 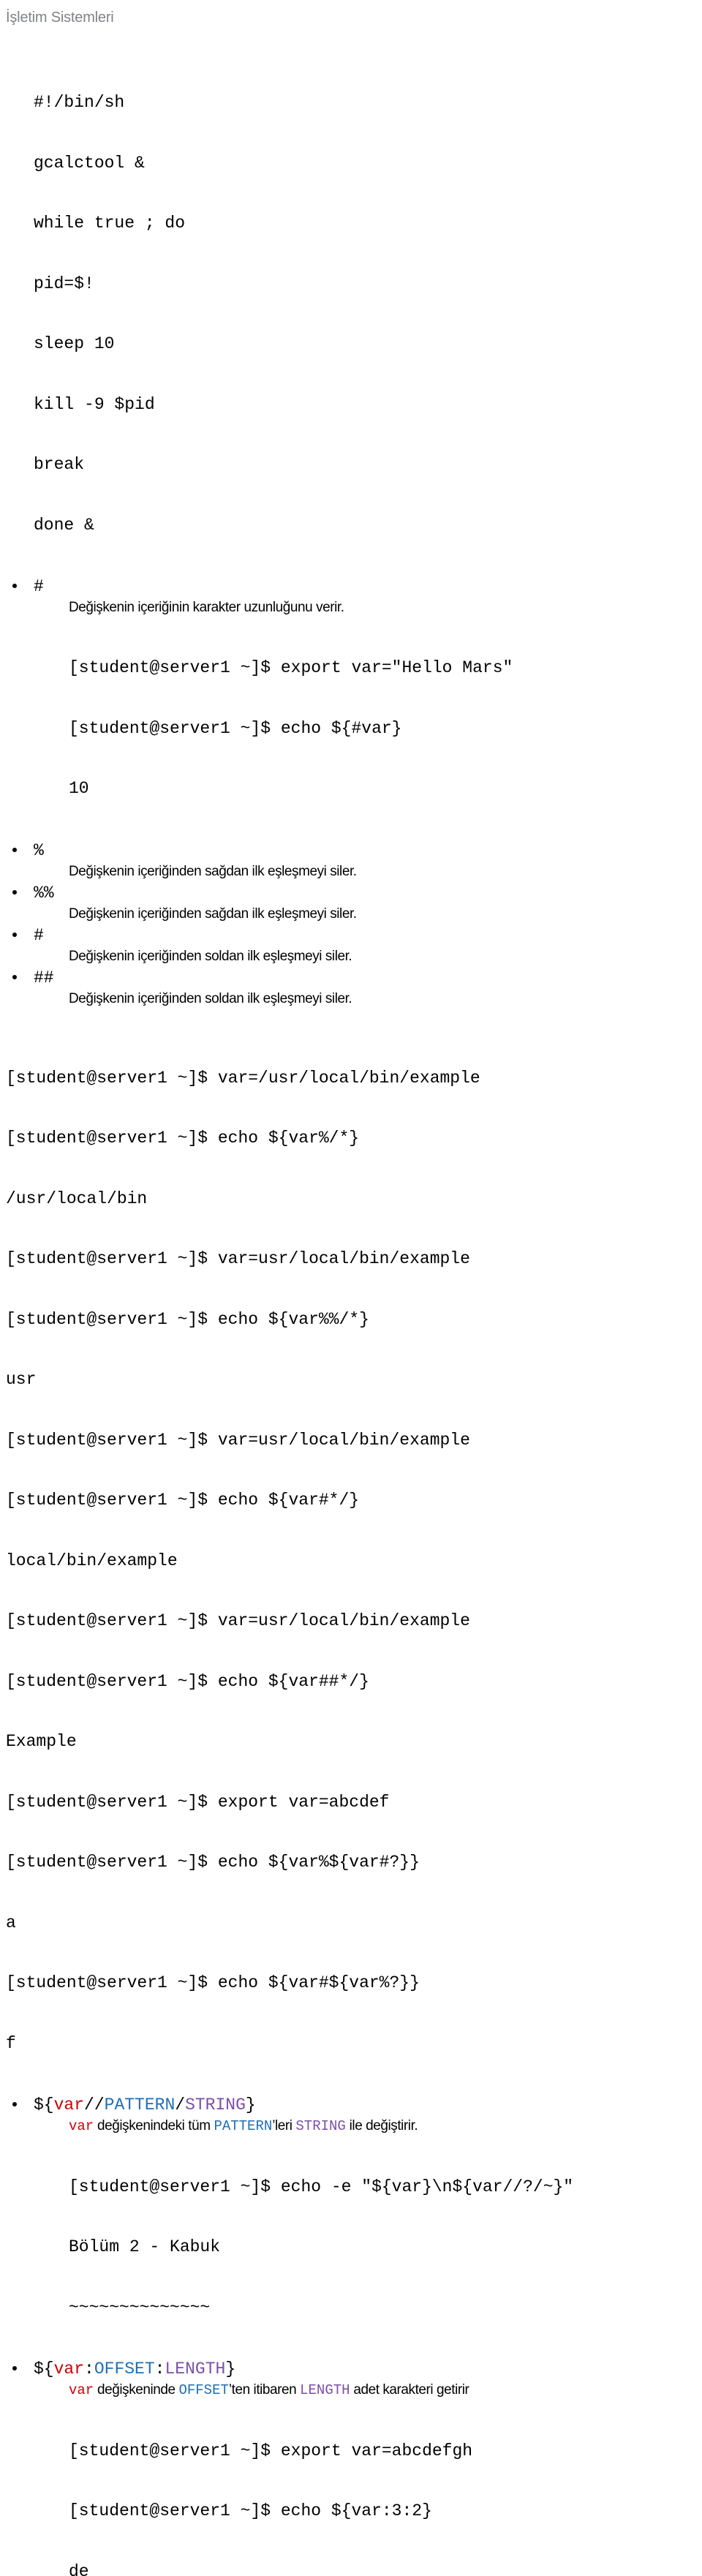 What do you see at coordinates (350, 1923) in the screenshot?
I see `terminal-line: a` at bounding box center [350, 1923].